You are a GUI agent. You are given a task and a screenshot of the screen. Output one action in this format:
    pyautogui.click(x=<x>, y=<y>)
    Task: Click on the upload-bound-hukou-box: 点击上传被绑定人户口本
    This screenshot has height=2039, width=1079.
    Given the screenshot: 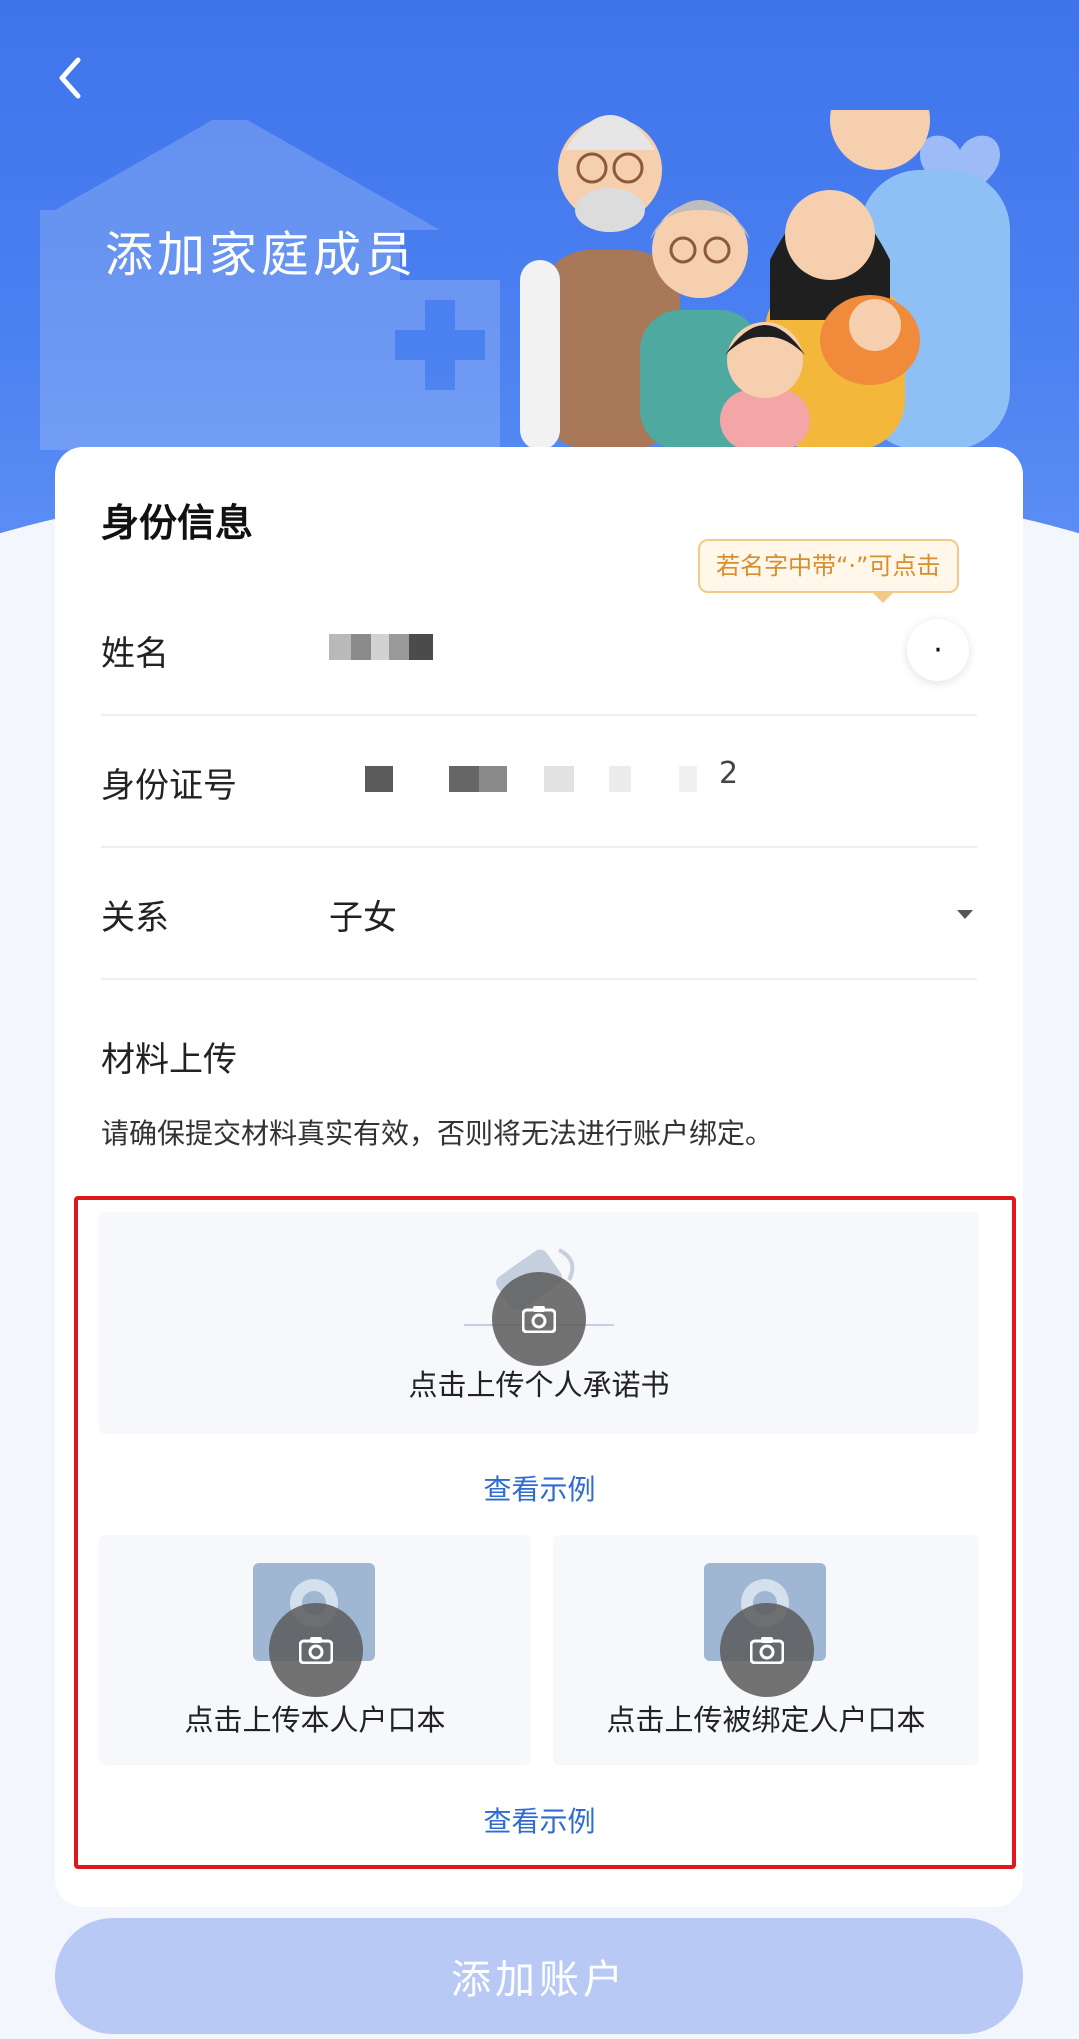 What is the action you would take?
    pyautogui.click(x=766, y=1650)
    